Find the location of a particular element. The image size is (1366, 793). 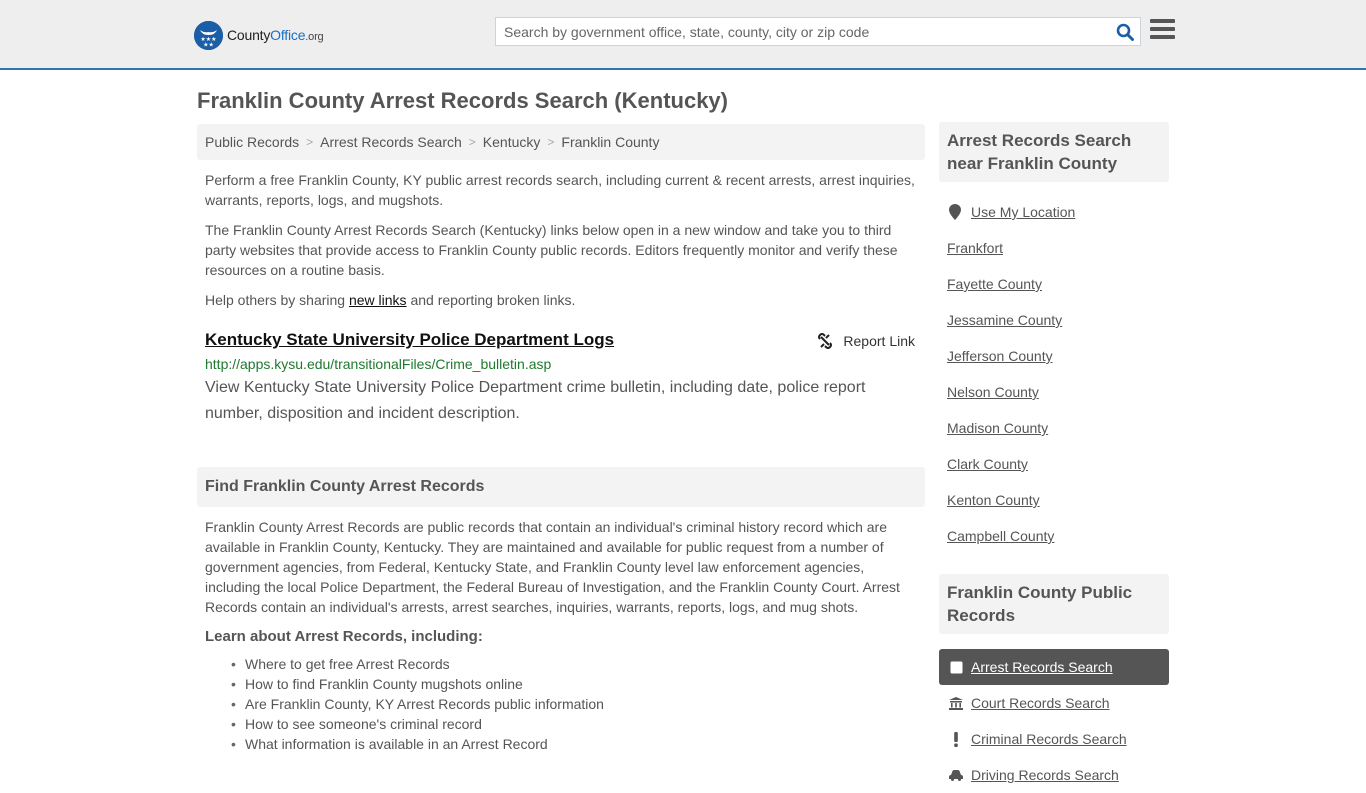

breadcrumb-arrest-records-search: Arrest Records Search is located at coordinates (391, 142).